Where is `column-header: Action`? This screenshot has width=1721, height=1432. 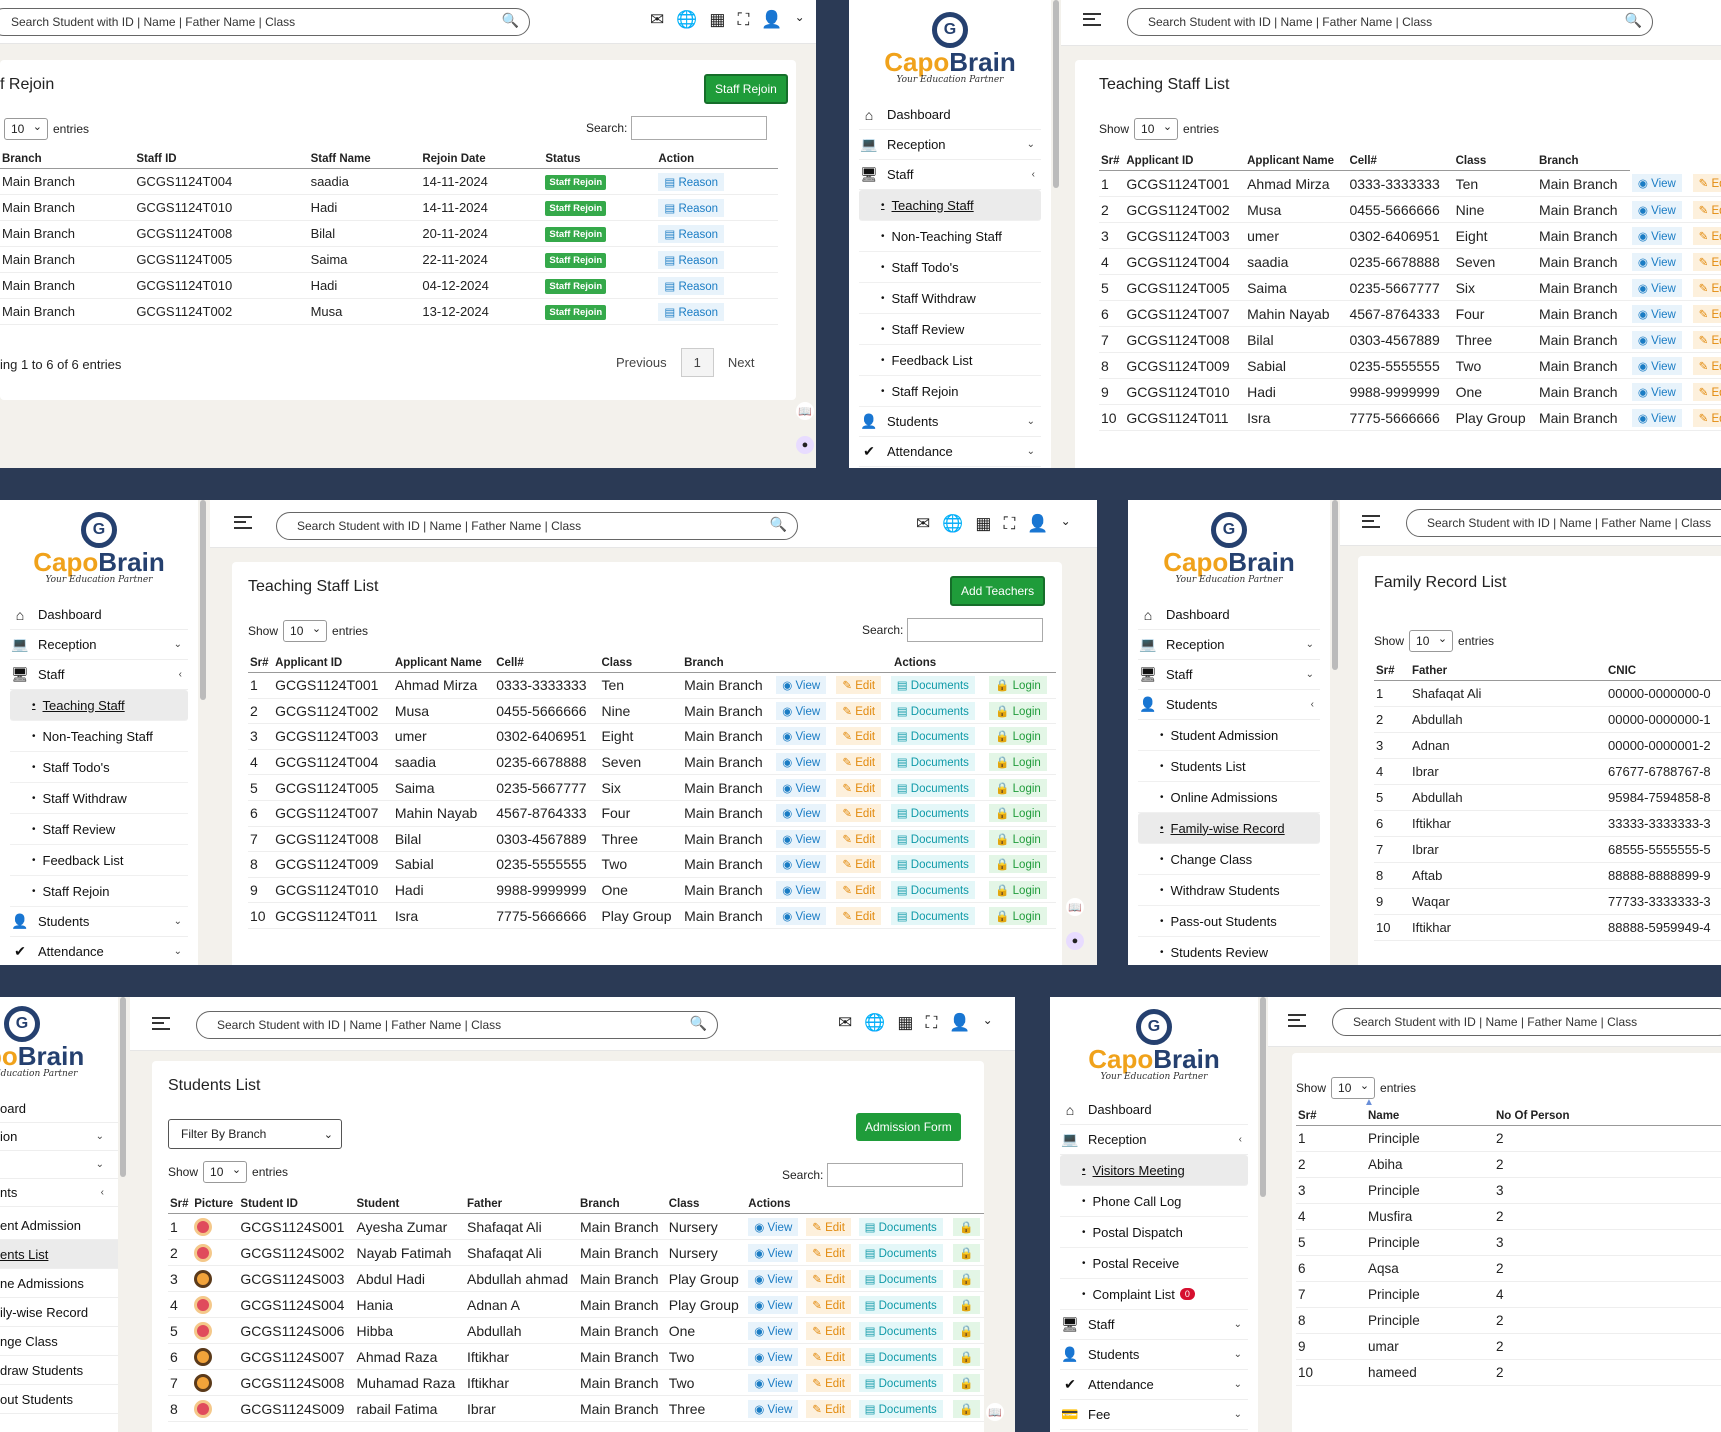
column-header: Action is located at coordinates (717, 159).